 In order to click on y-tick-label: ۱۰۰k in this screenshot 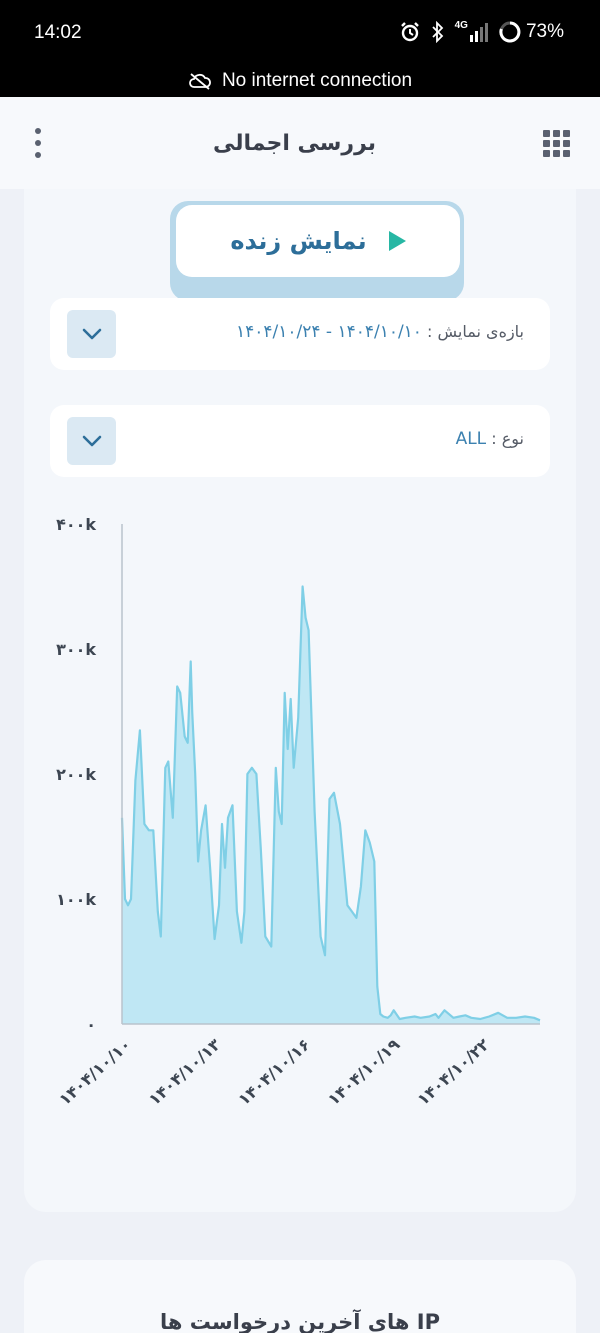, I will do `click(76, 899)`.